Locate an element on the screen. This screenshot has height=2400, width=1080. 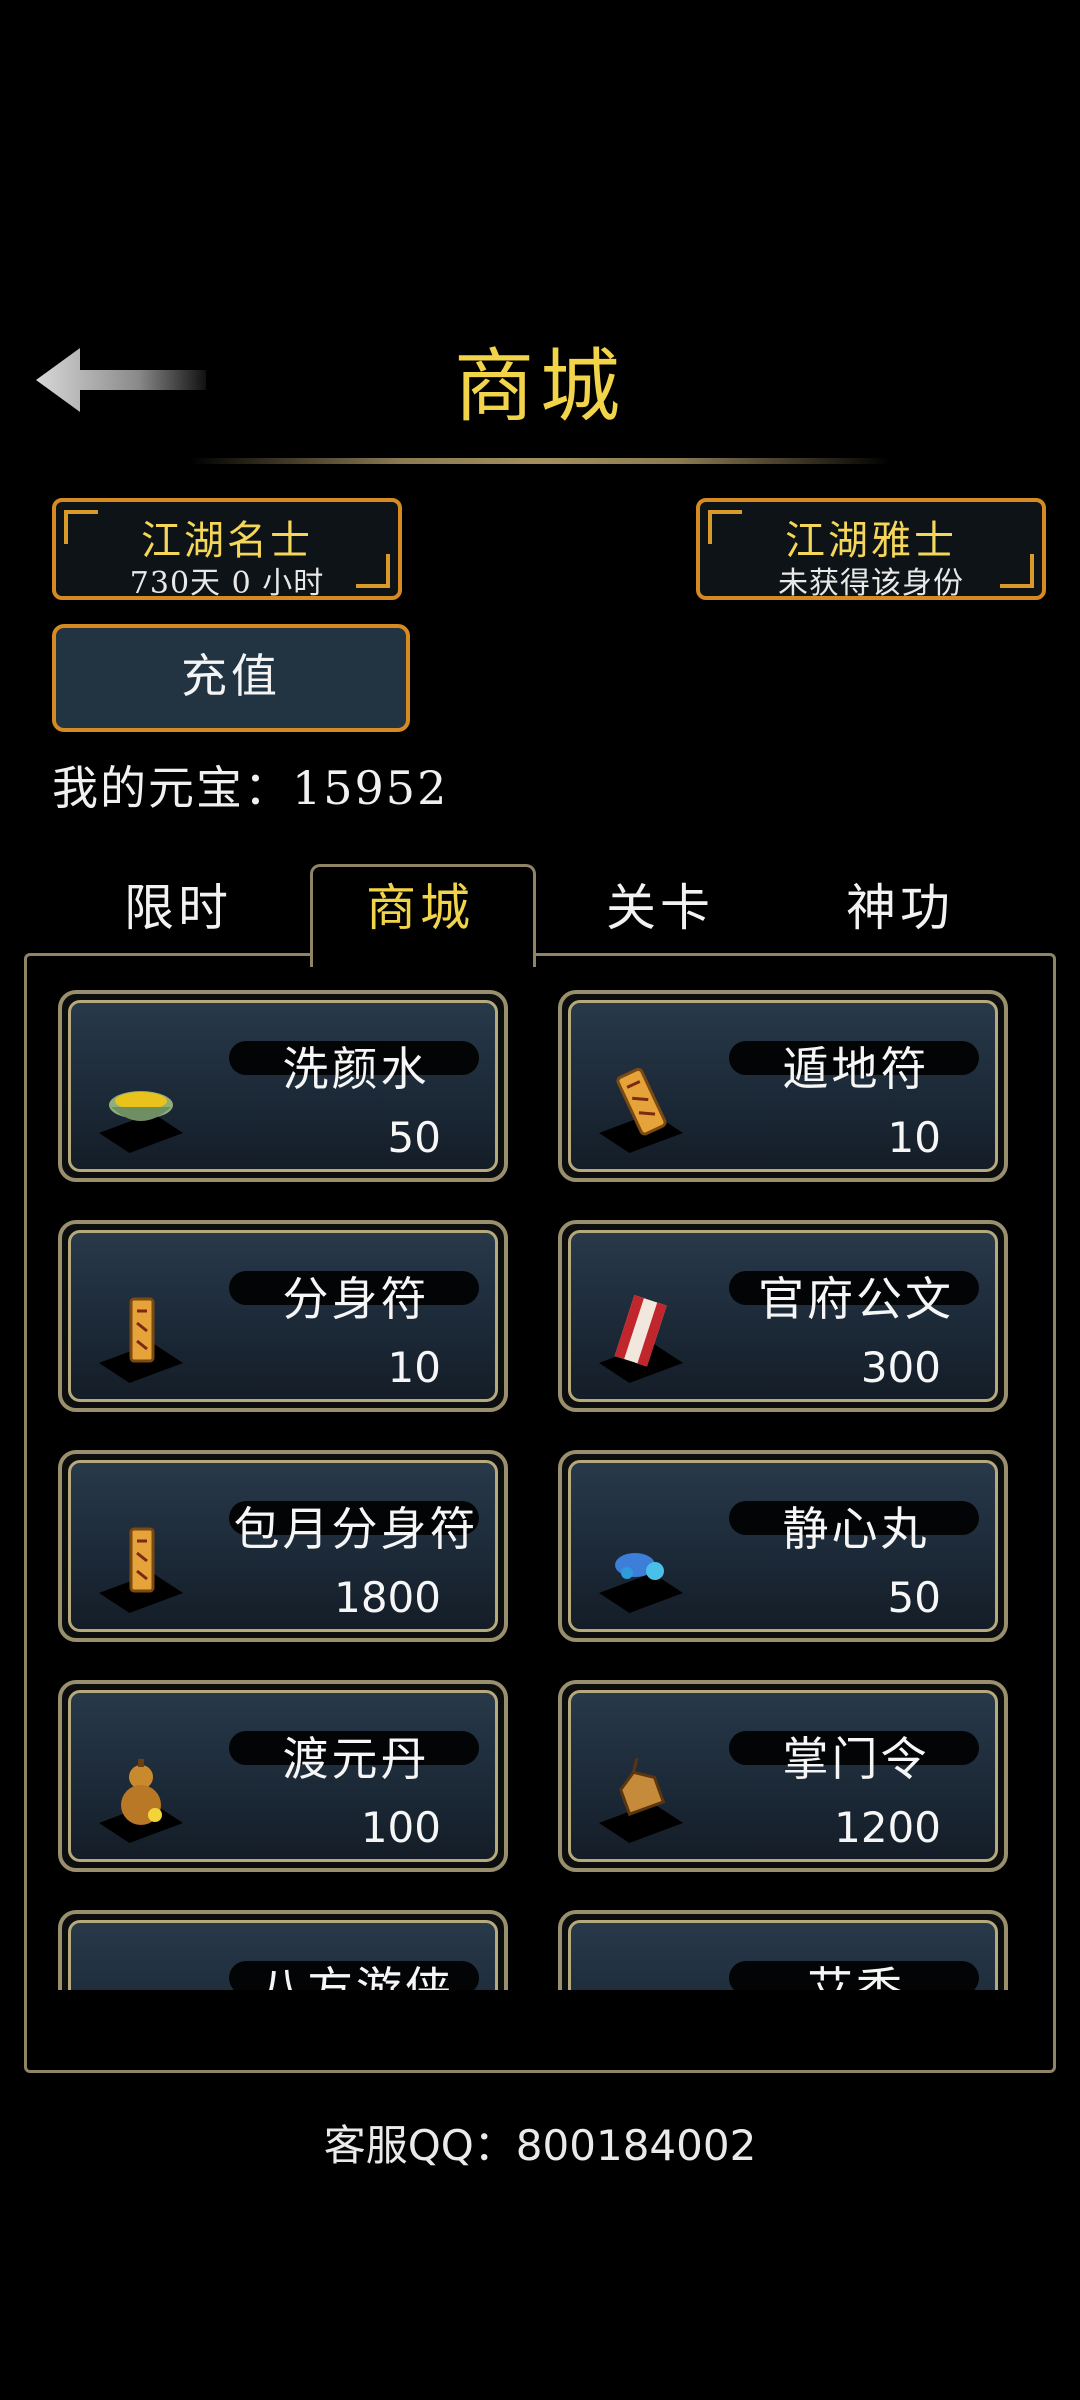
rank-badge-mingshi: 江湖名士 730天 0 小时 is located at coordinates (227, 549).